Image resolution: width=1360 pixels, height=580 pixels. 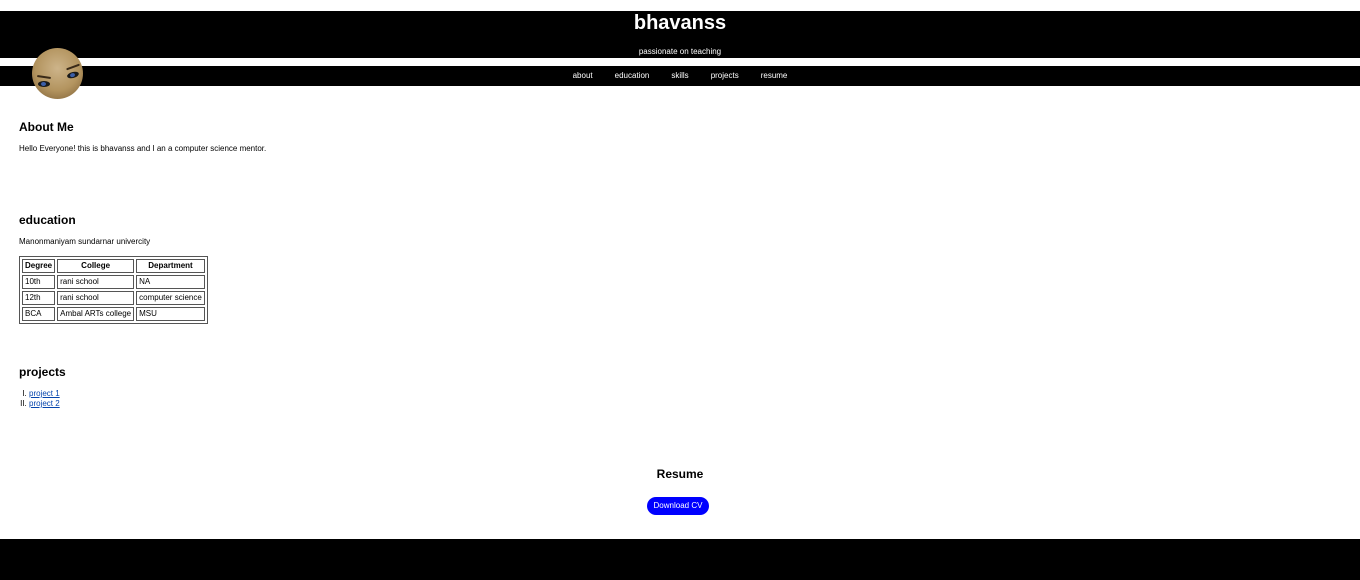 What do you see at coordinates (170, 282) in the screenshot?
I see `table-cell: NA` at bounding box center [170, 282].